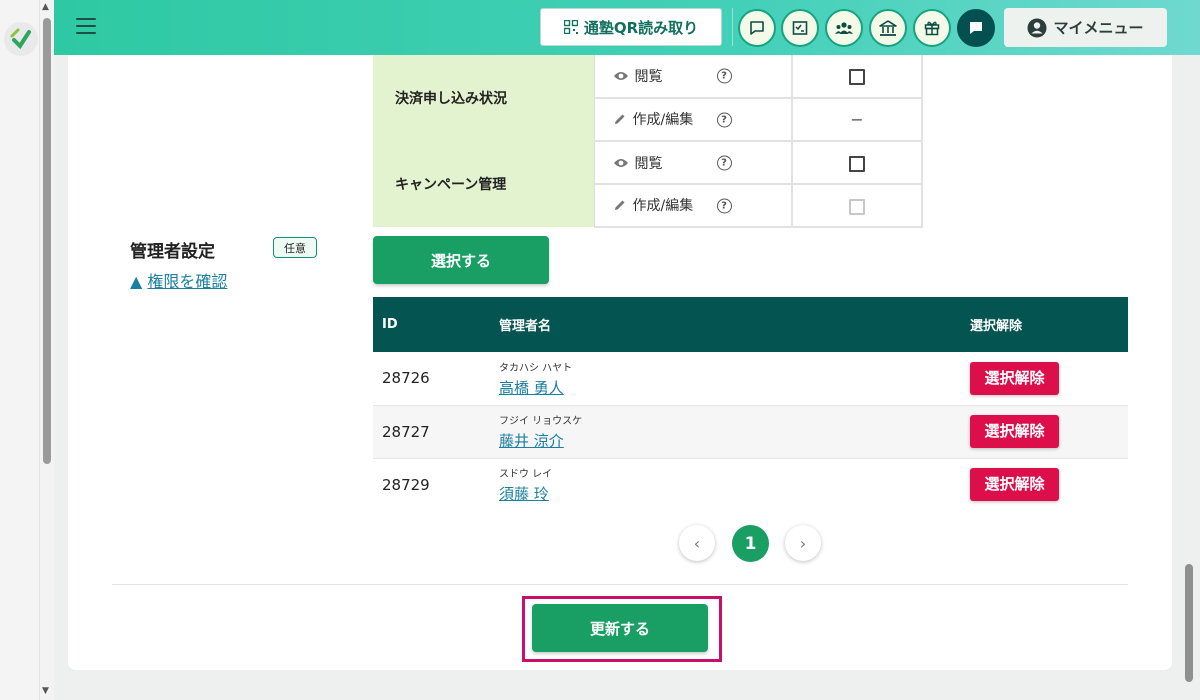 This screenshot has height=700, width=1200. I want to click on app-logo-icon, so click(21, 39).